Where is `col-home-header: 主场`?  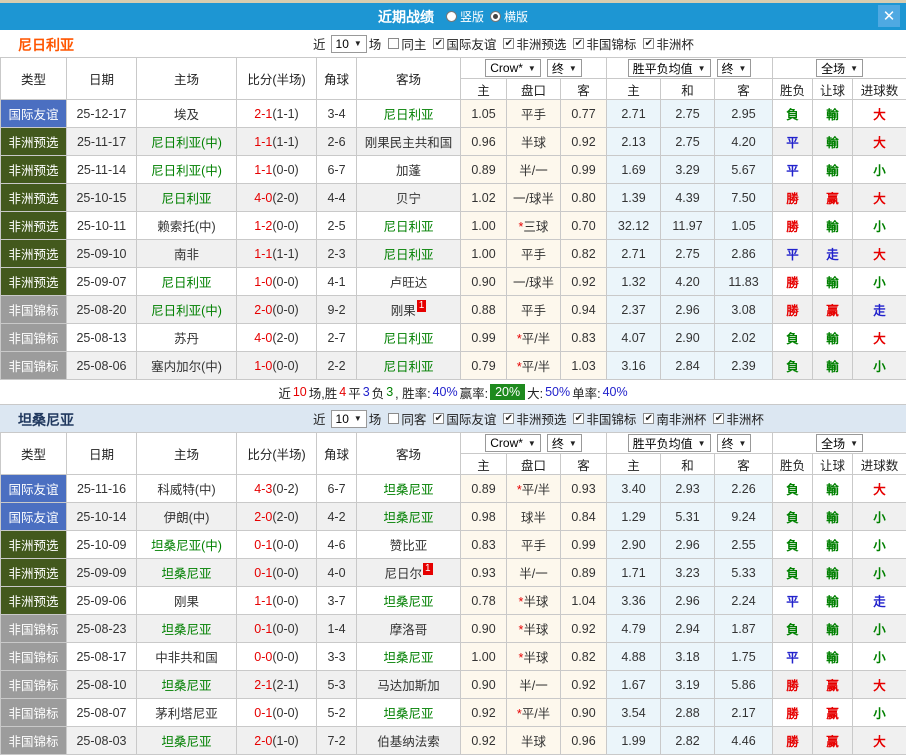
col-home-header: 主场 is located at coordinates (186, 78).